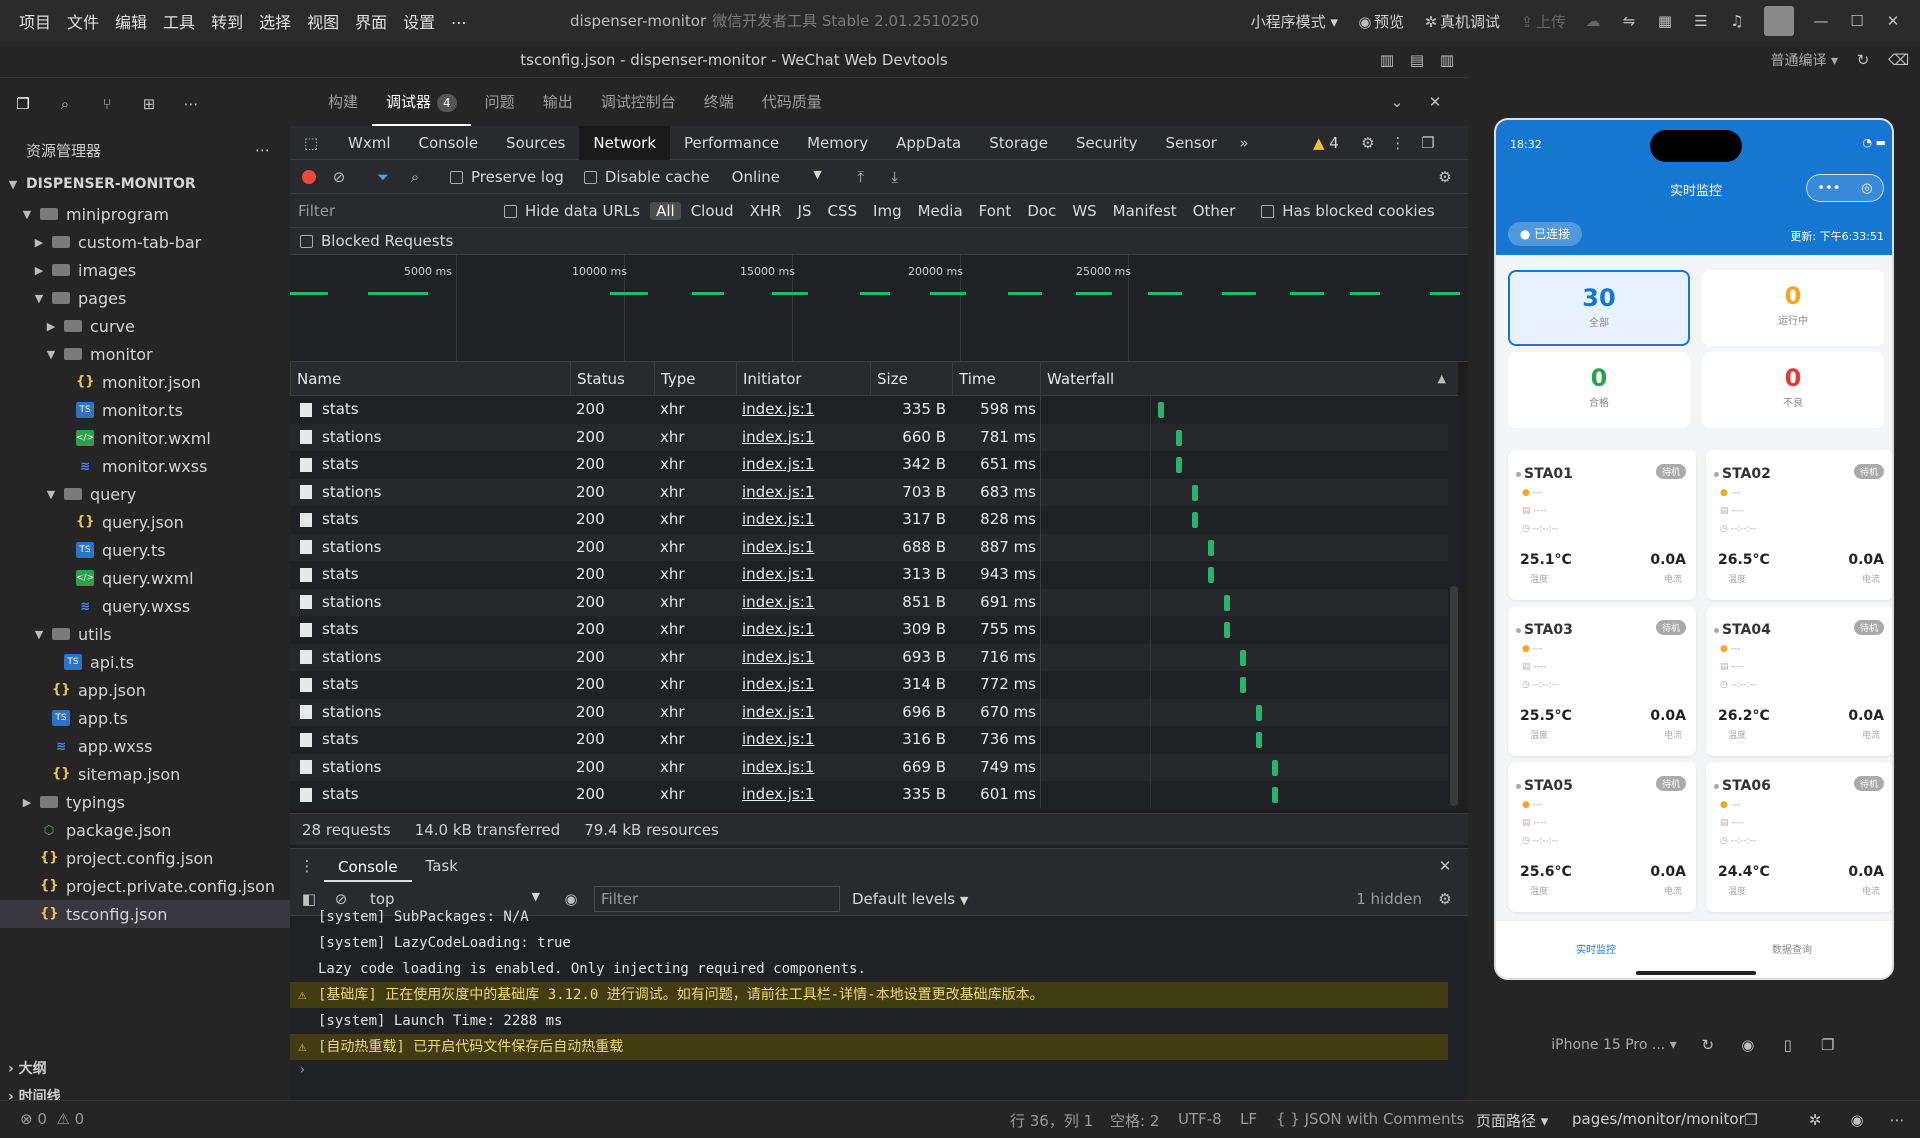 This screenshot has width=1920, height=1138. Describe the element at coordinates (612, 379) in the screenshot. I see `column-header-status: Status` at that location.